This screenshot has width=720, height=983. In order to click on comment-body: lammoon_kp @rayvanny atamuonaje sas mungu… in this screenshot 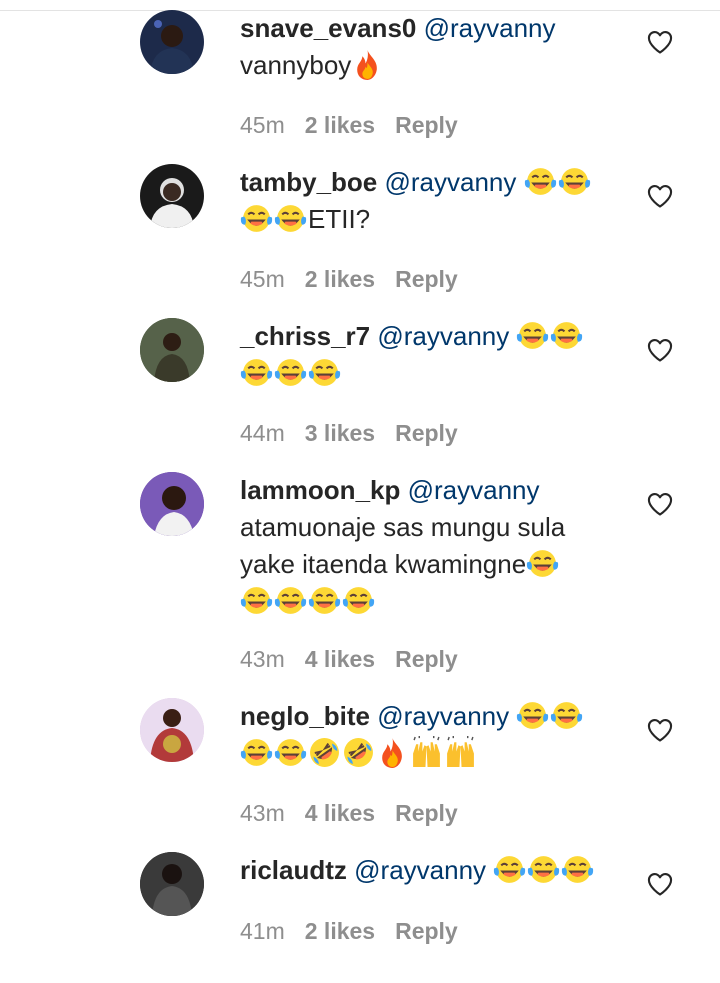, I will do `click(425, 546)`.